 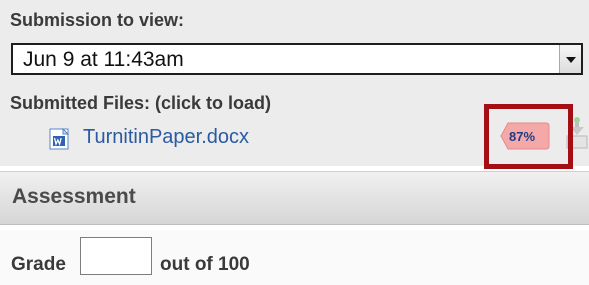 I want to click on dropdown-button, so click(x=570, y=59).